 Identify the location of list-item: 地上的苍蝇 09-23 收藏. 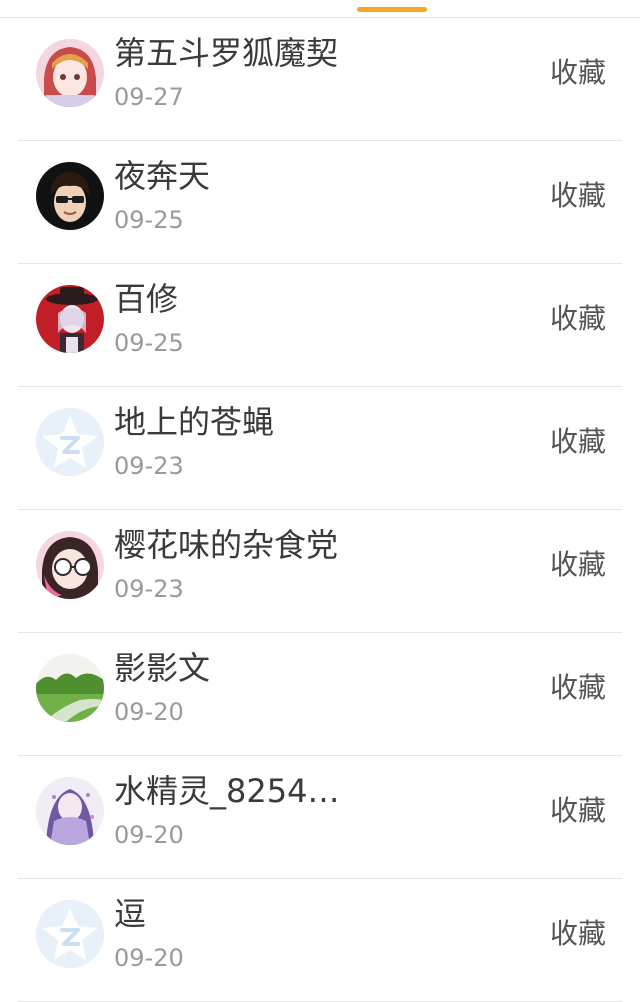
(320, 448).